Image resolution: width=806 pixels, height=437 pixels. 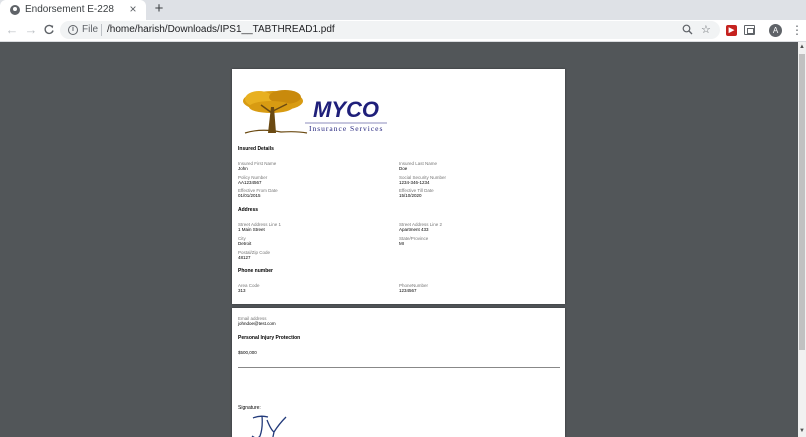 I want to click on insured-details-heading: Insured Details, so click(x=256, y=149).